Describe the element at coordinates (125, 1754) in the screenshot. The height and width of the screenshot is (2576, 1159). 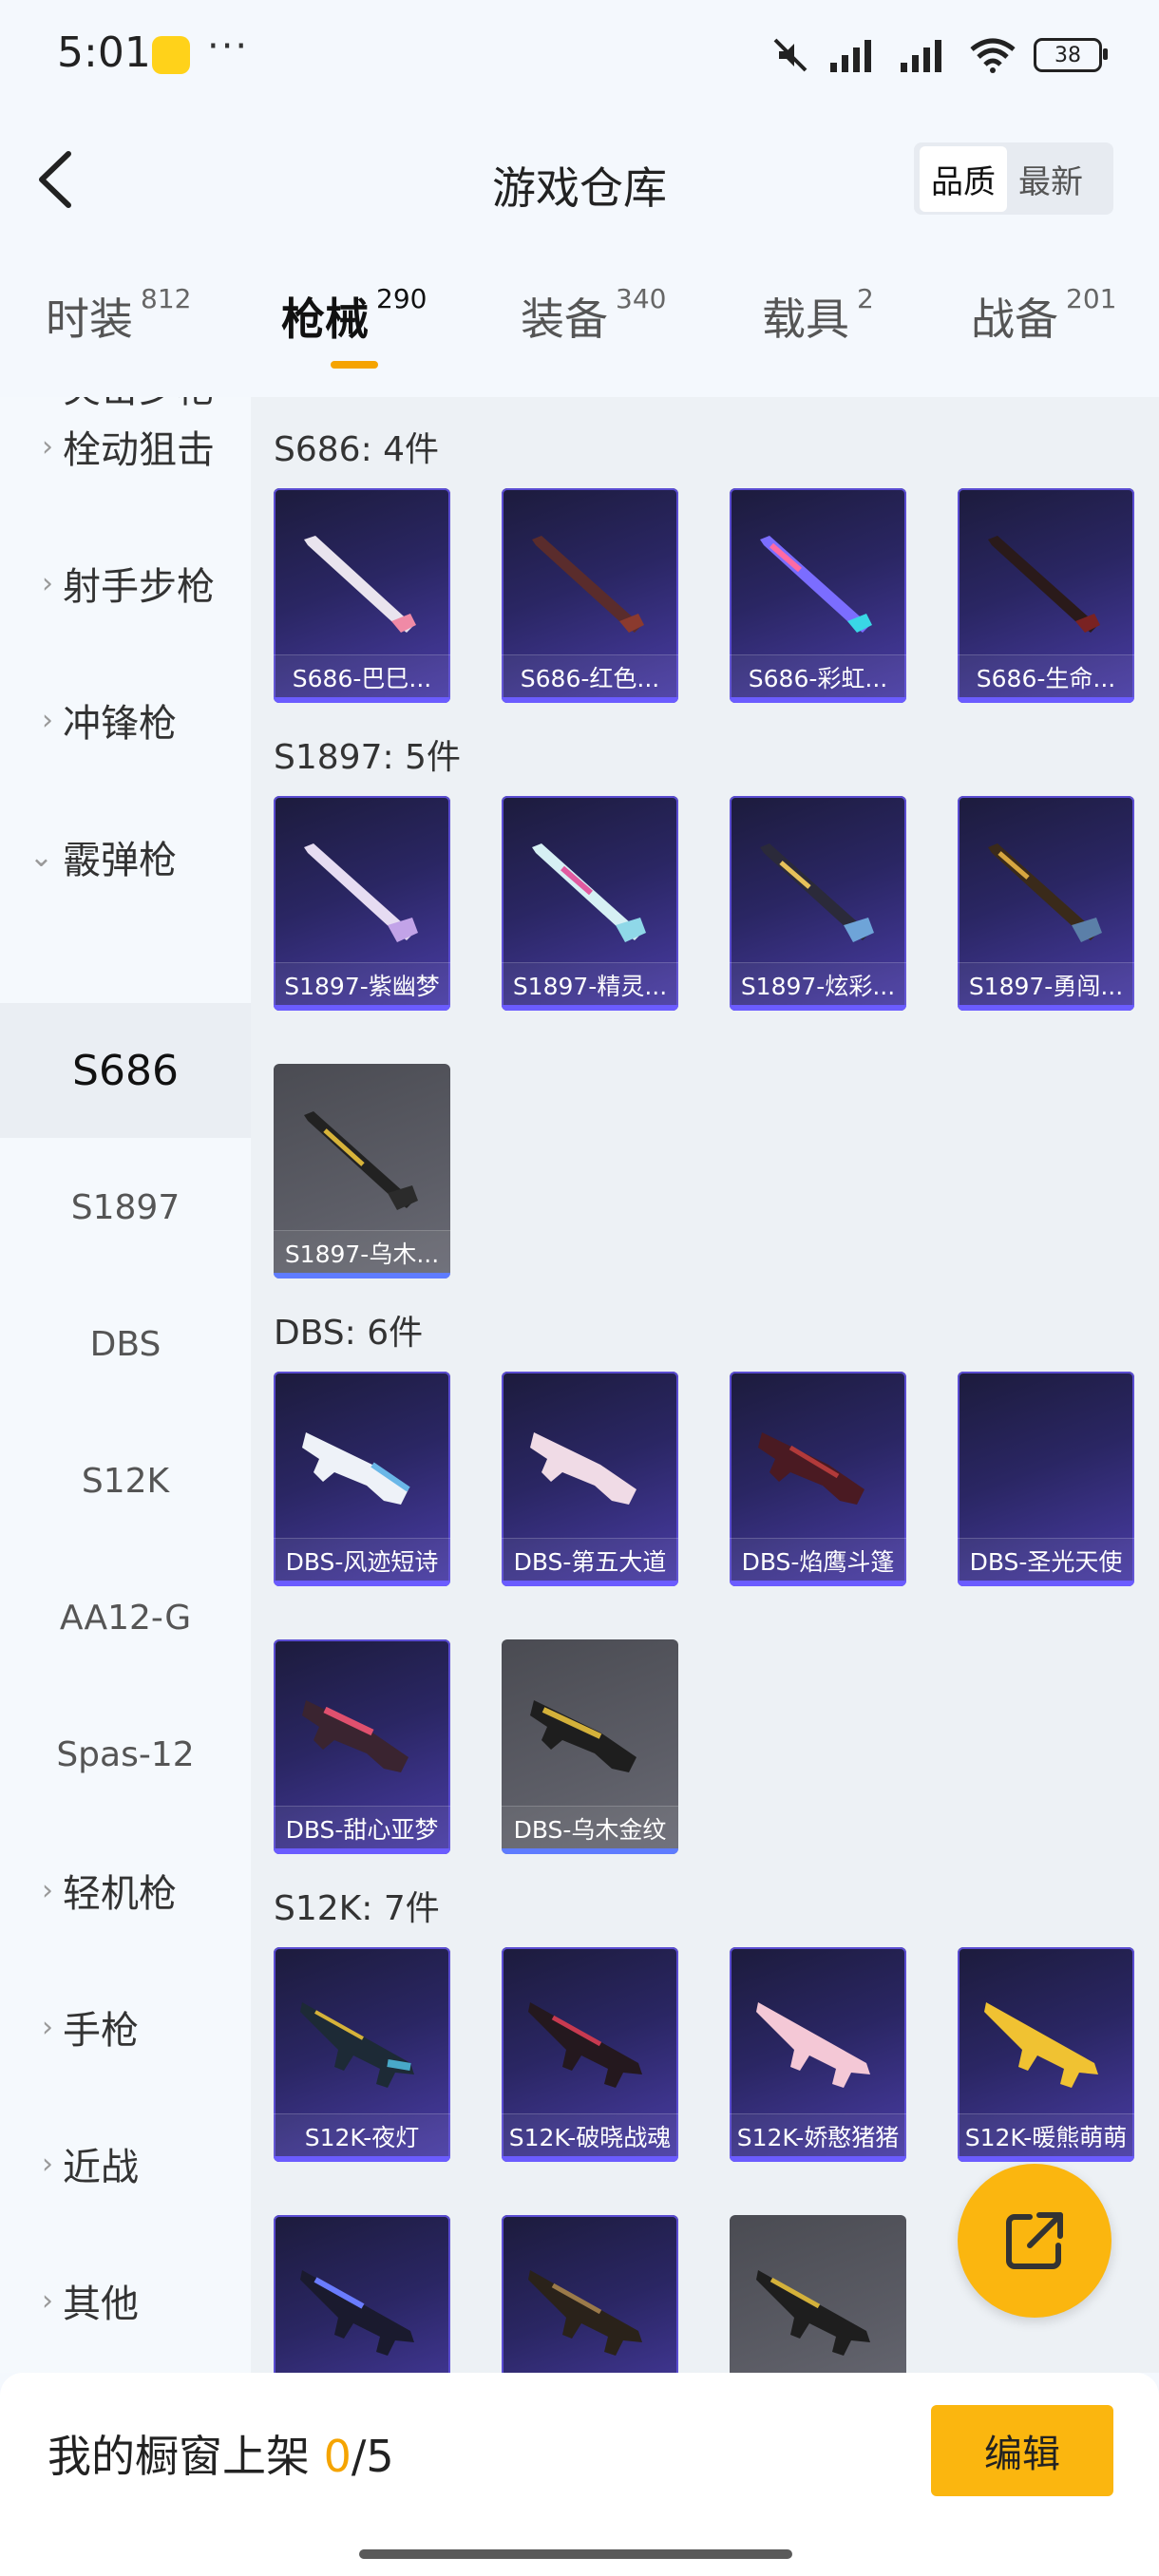
I see `sidebar-subitem-spas12: Spas-12` at that location.